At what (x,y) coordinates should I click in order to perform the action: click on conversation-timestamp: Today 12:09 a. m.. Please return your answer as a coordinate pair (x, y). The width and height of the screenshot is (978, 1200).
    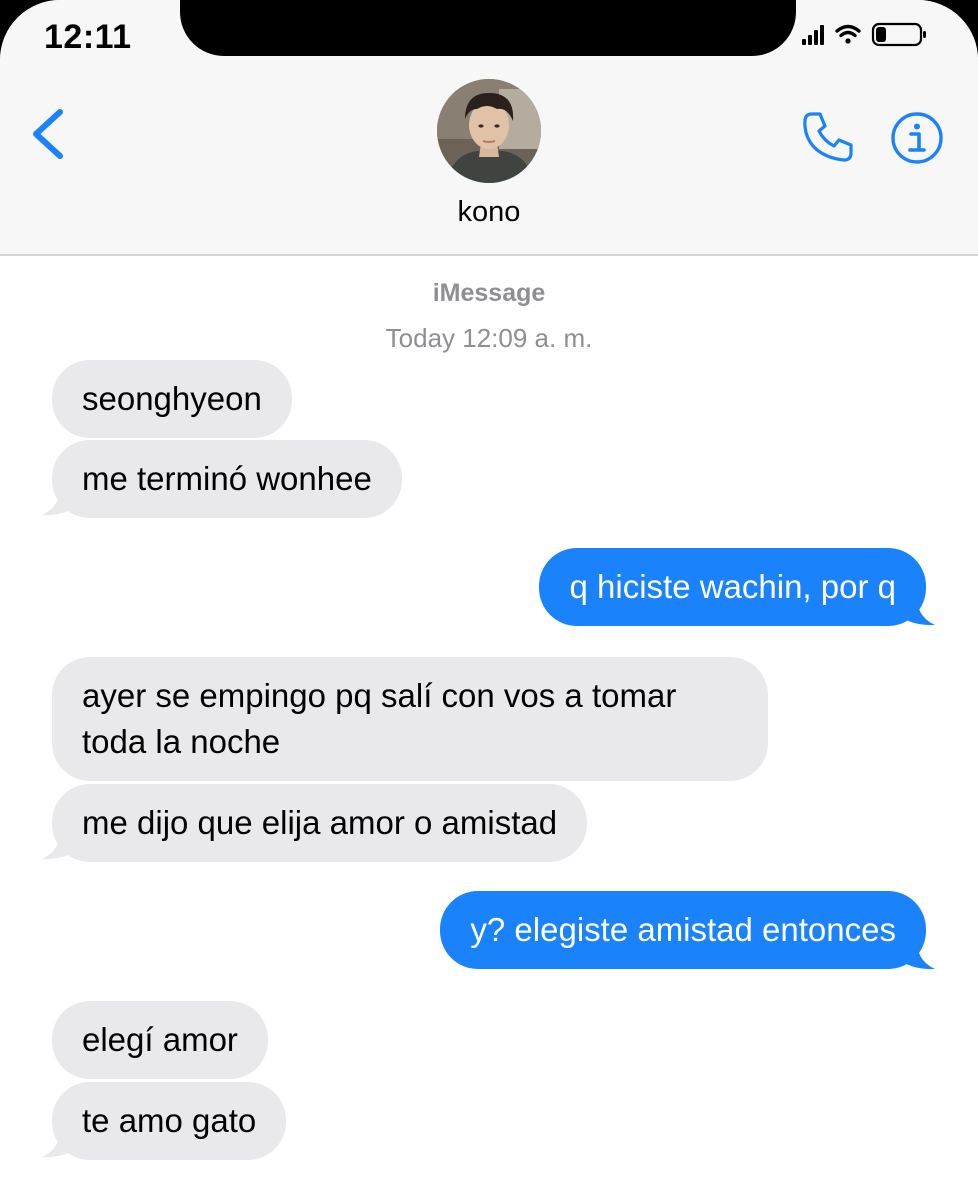
    Looking at the image, I should click on (489, 338).